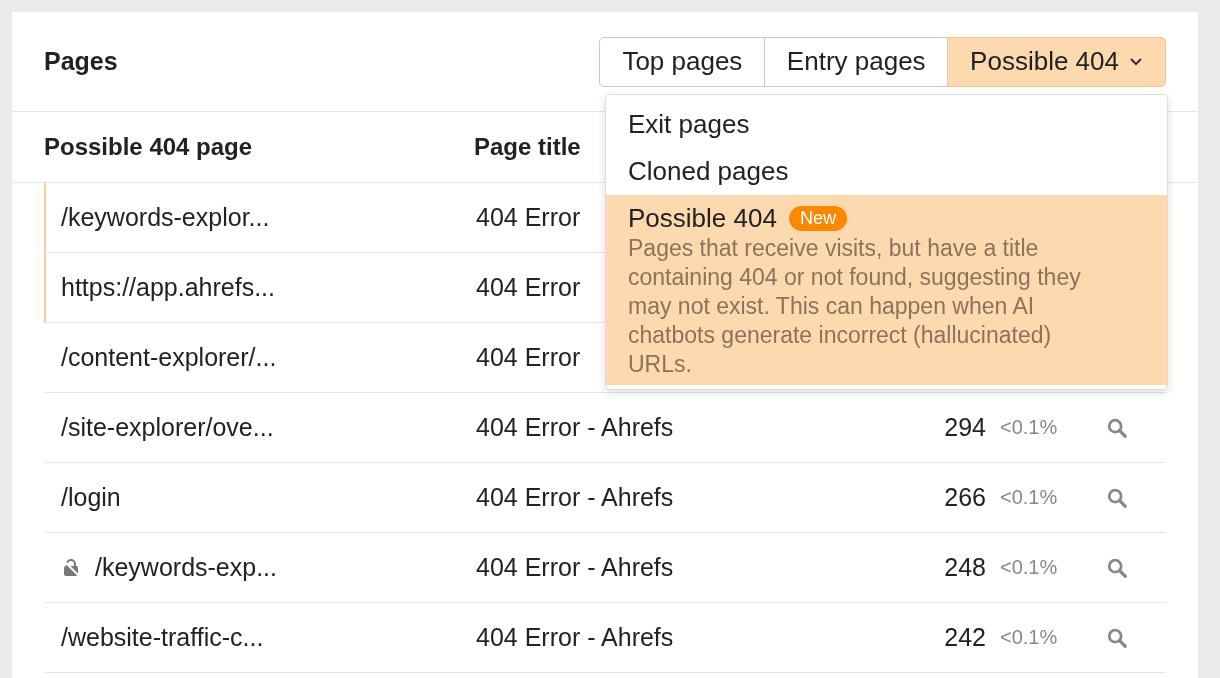 The height and width of the screenshot is (678, 1220). I want to click on page-url: /login, so click(261, 497).